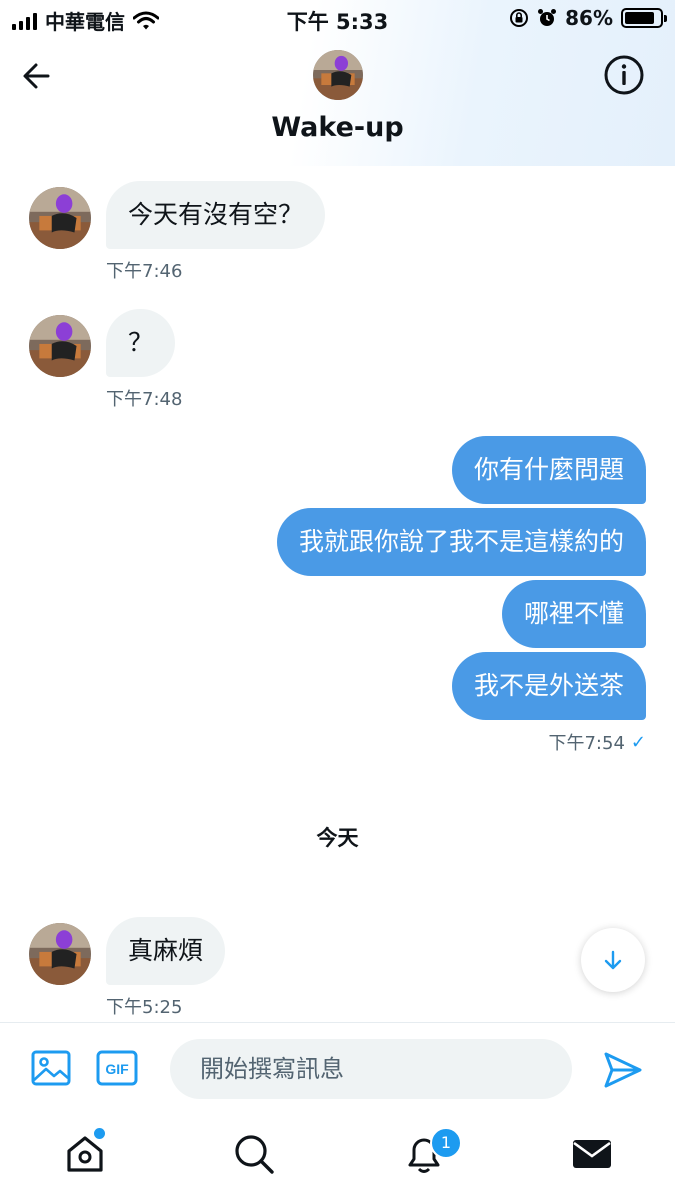 The image size is (675, 1200). Describe the element at coordinates (446, 1143) in the screenshot. I see `notification-badge: 1` at that location.